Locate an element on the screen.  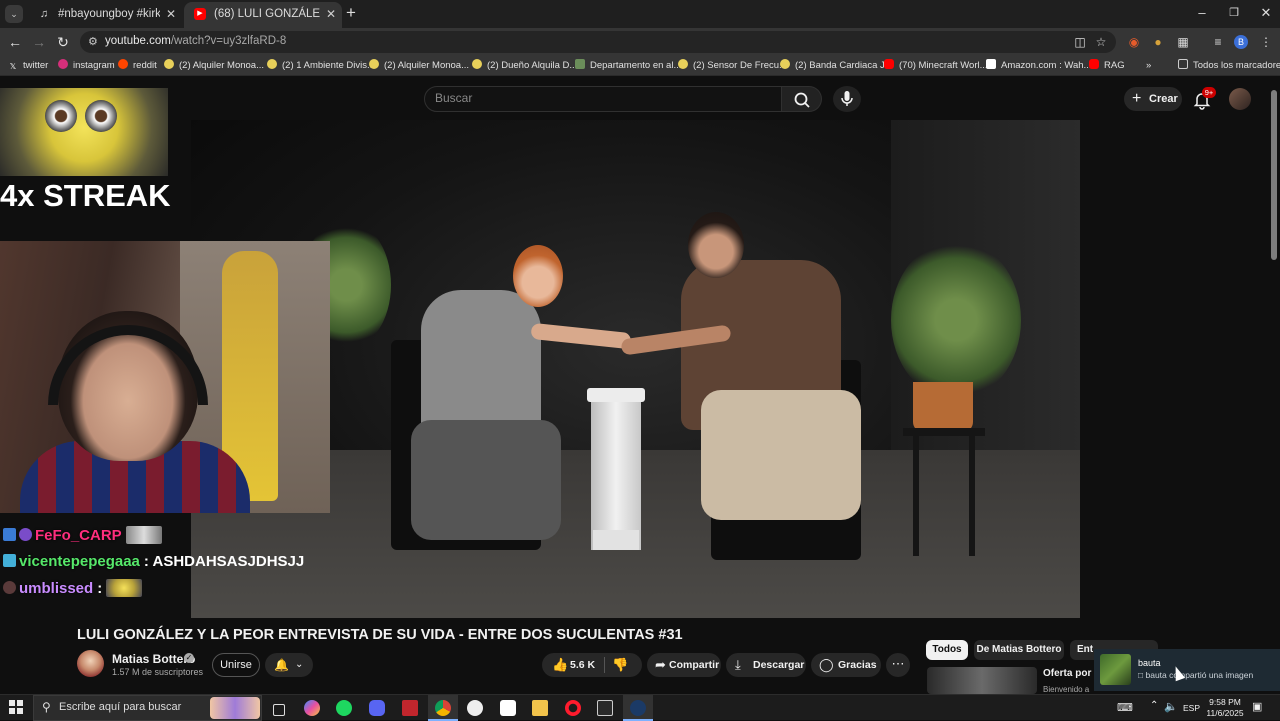
tab-youtube: ▶ (68) LULI GONZÁLEZ Y LA PEOR ✕ is located at coordinates (263, 15).